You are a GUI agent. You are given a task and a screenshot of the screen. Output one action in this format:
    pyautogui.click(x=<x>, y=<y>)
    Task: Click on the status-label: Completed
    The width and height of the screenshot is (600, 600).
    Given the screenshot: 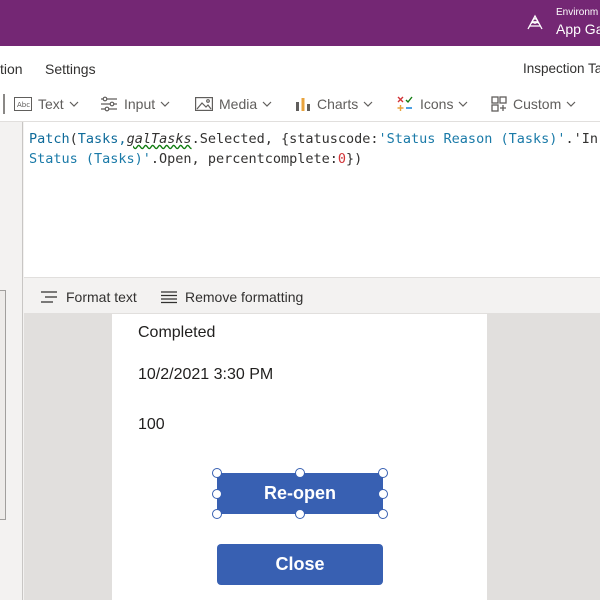 What is the action you would take?
    pyautogui.click(x=176, y=333)
    